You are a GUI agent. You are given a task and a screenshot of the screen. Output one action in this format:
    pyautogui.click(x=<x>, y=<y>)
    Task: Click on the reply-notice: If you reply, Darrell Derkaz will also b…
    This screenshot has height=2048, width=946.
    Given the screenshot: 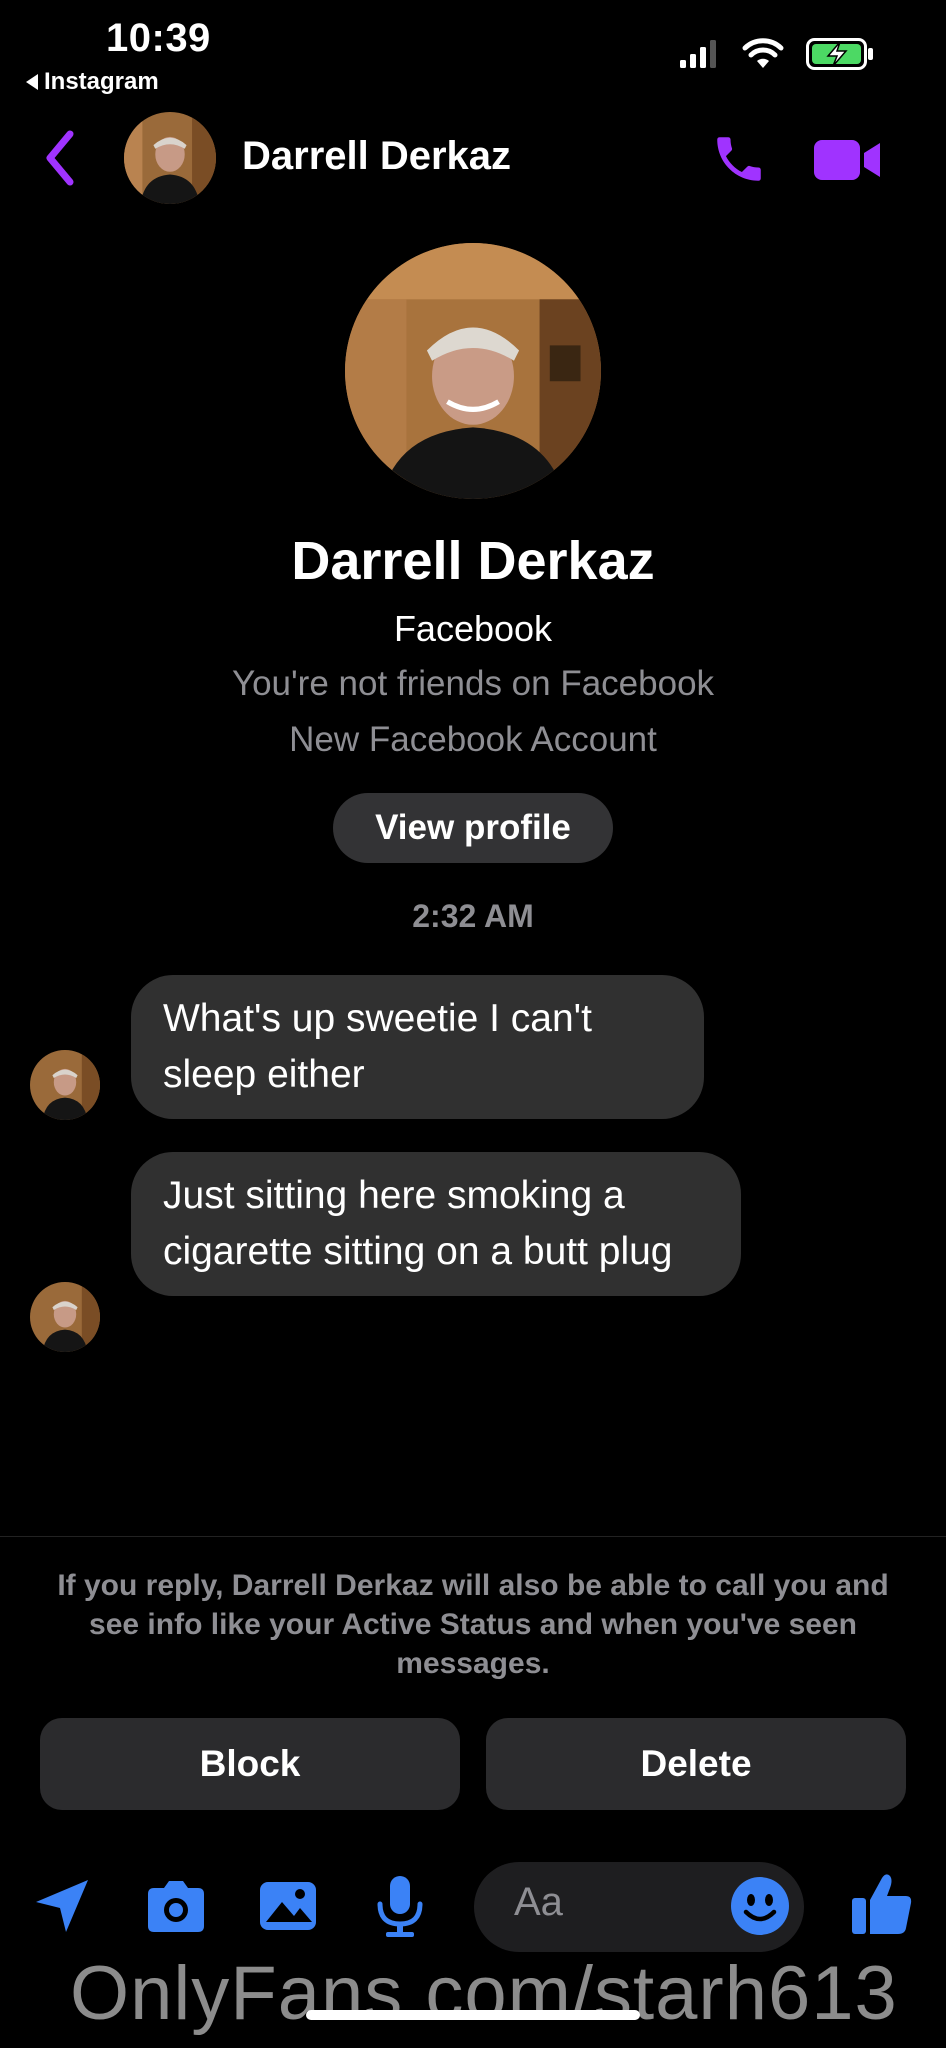 What is the action you would take?
    pyautogui.click(x=473, y=1624)
    